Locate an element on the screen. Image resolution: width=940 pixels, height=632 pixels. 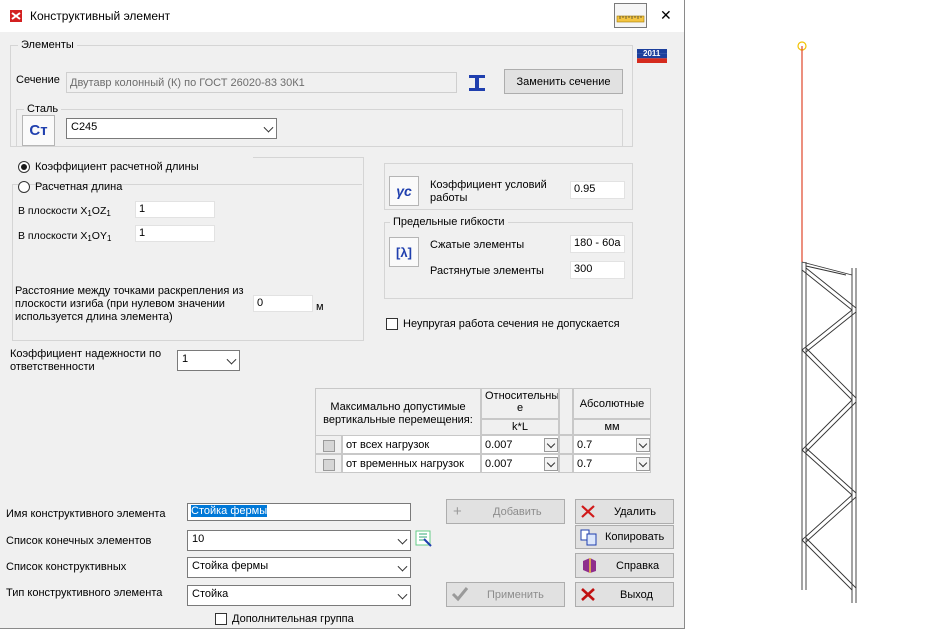
reliability-label-1: Коэффициент надежности по is located at coordinates (86, 354).